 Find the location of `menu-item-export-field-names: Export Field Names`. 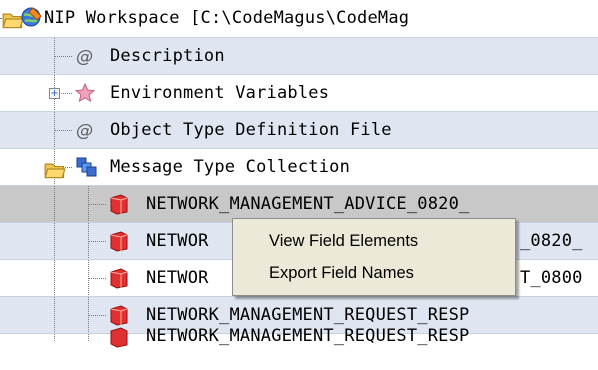

menu-item-export-field-names: Export Field Names is located at coordinates (341, 273).